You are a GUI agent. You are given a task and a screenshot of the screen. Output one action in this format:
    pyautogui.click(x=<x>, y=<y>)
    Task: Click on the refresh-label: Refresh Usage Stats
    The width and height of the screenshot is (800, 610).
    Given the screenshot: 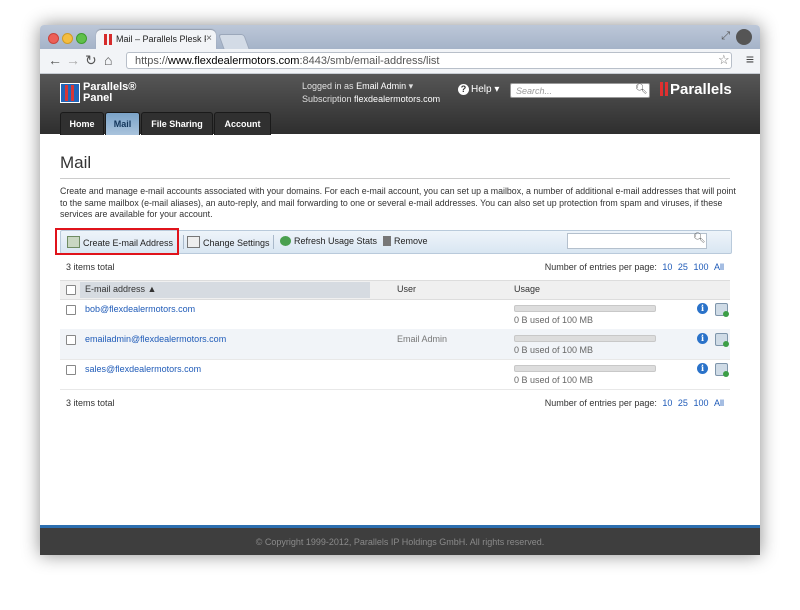 What is the action you would take?
    pyautogui.click(x=336, y=241)
    